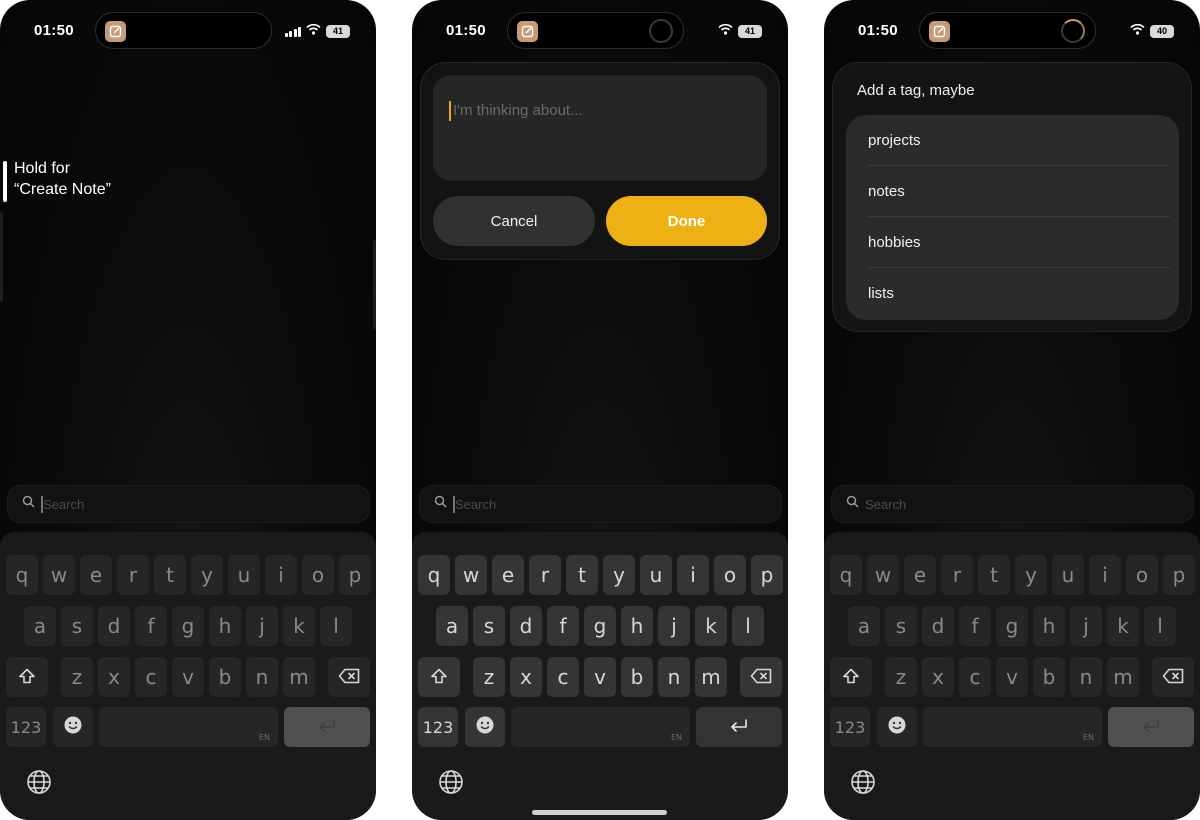 This screenshot has height=820, width=1200. I want to click on tag-option: notes, so click(1019, 191).